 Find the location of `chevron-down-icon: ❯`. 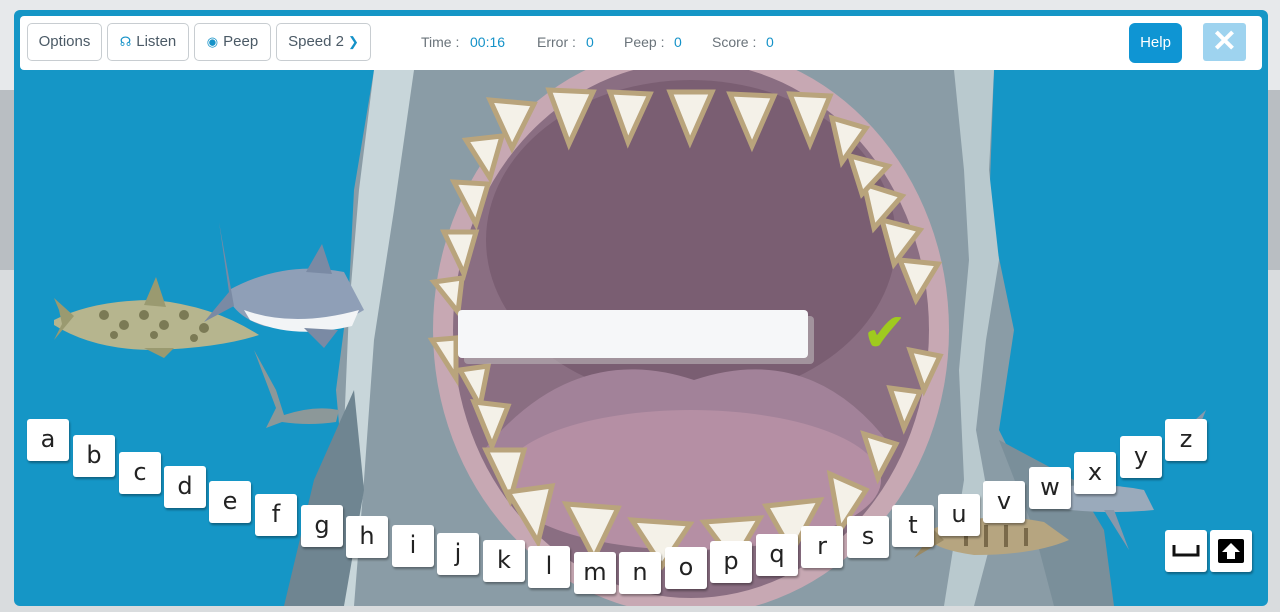

chevron-down-icon: ❯ is located at coordinates (353, 41).